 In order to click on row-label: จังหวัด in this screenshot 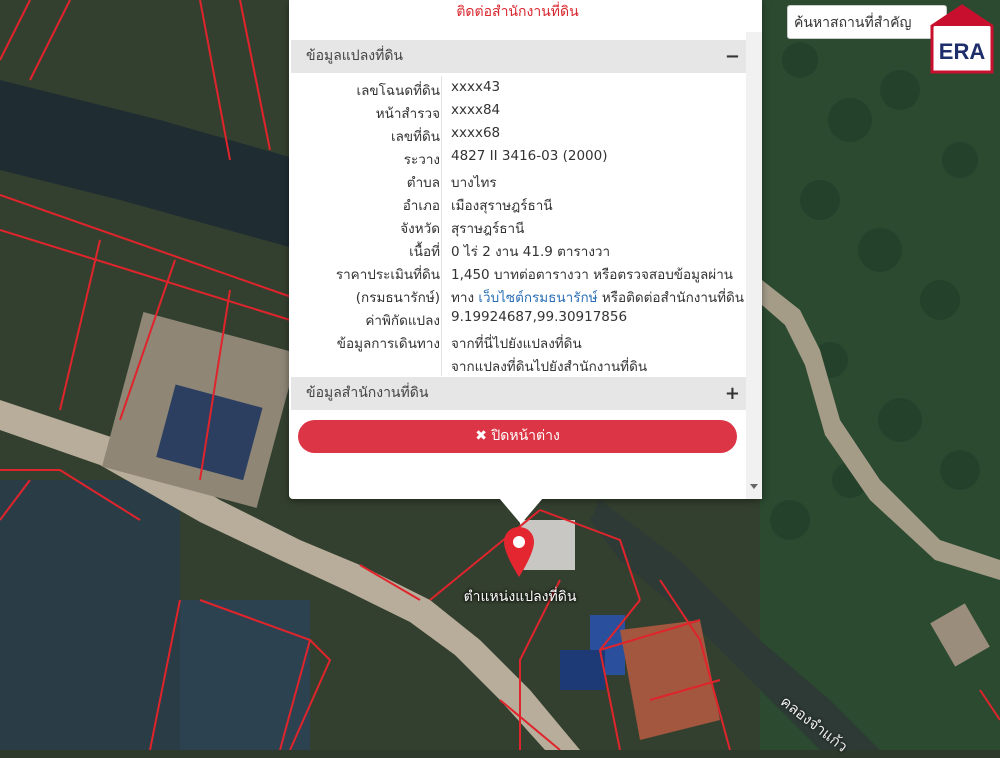, I will do `click(420, 229)`.